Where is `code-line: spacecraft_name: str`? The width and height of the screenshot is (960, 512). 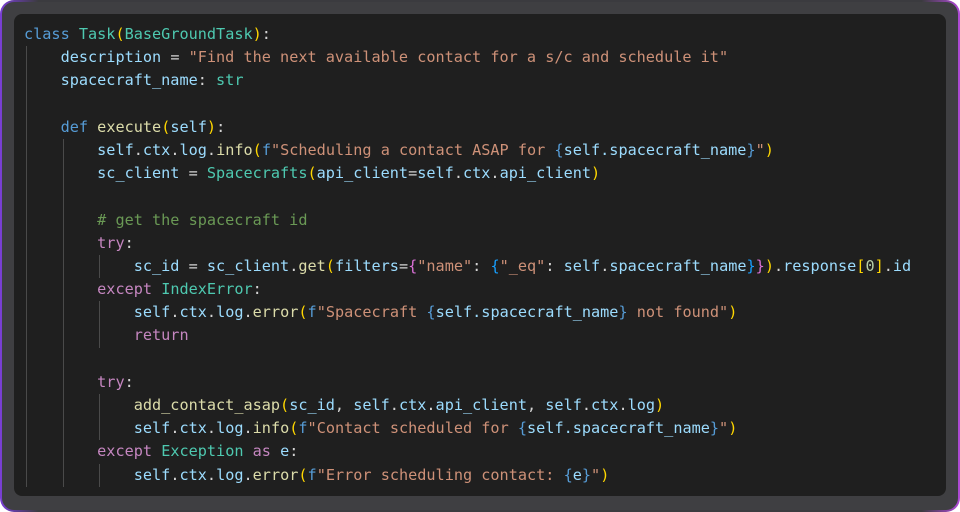 code-line: spacecraft_name: str is located at coordinates (485, 81).